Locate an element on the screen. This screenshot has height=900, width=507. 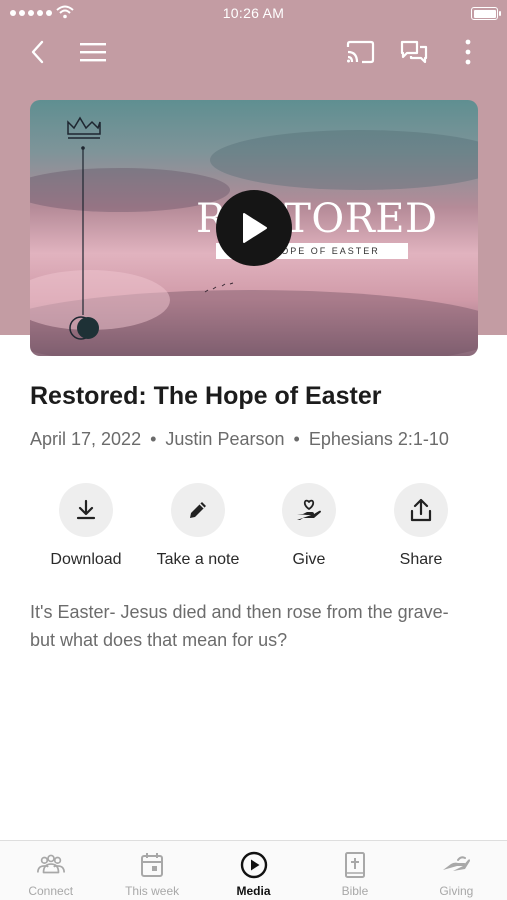
heart-hand-icon is located at coordinates (309, 509).